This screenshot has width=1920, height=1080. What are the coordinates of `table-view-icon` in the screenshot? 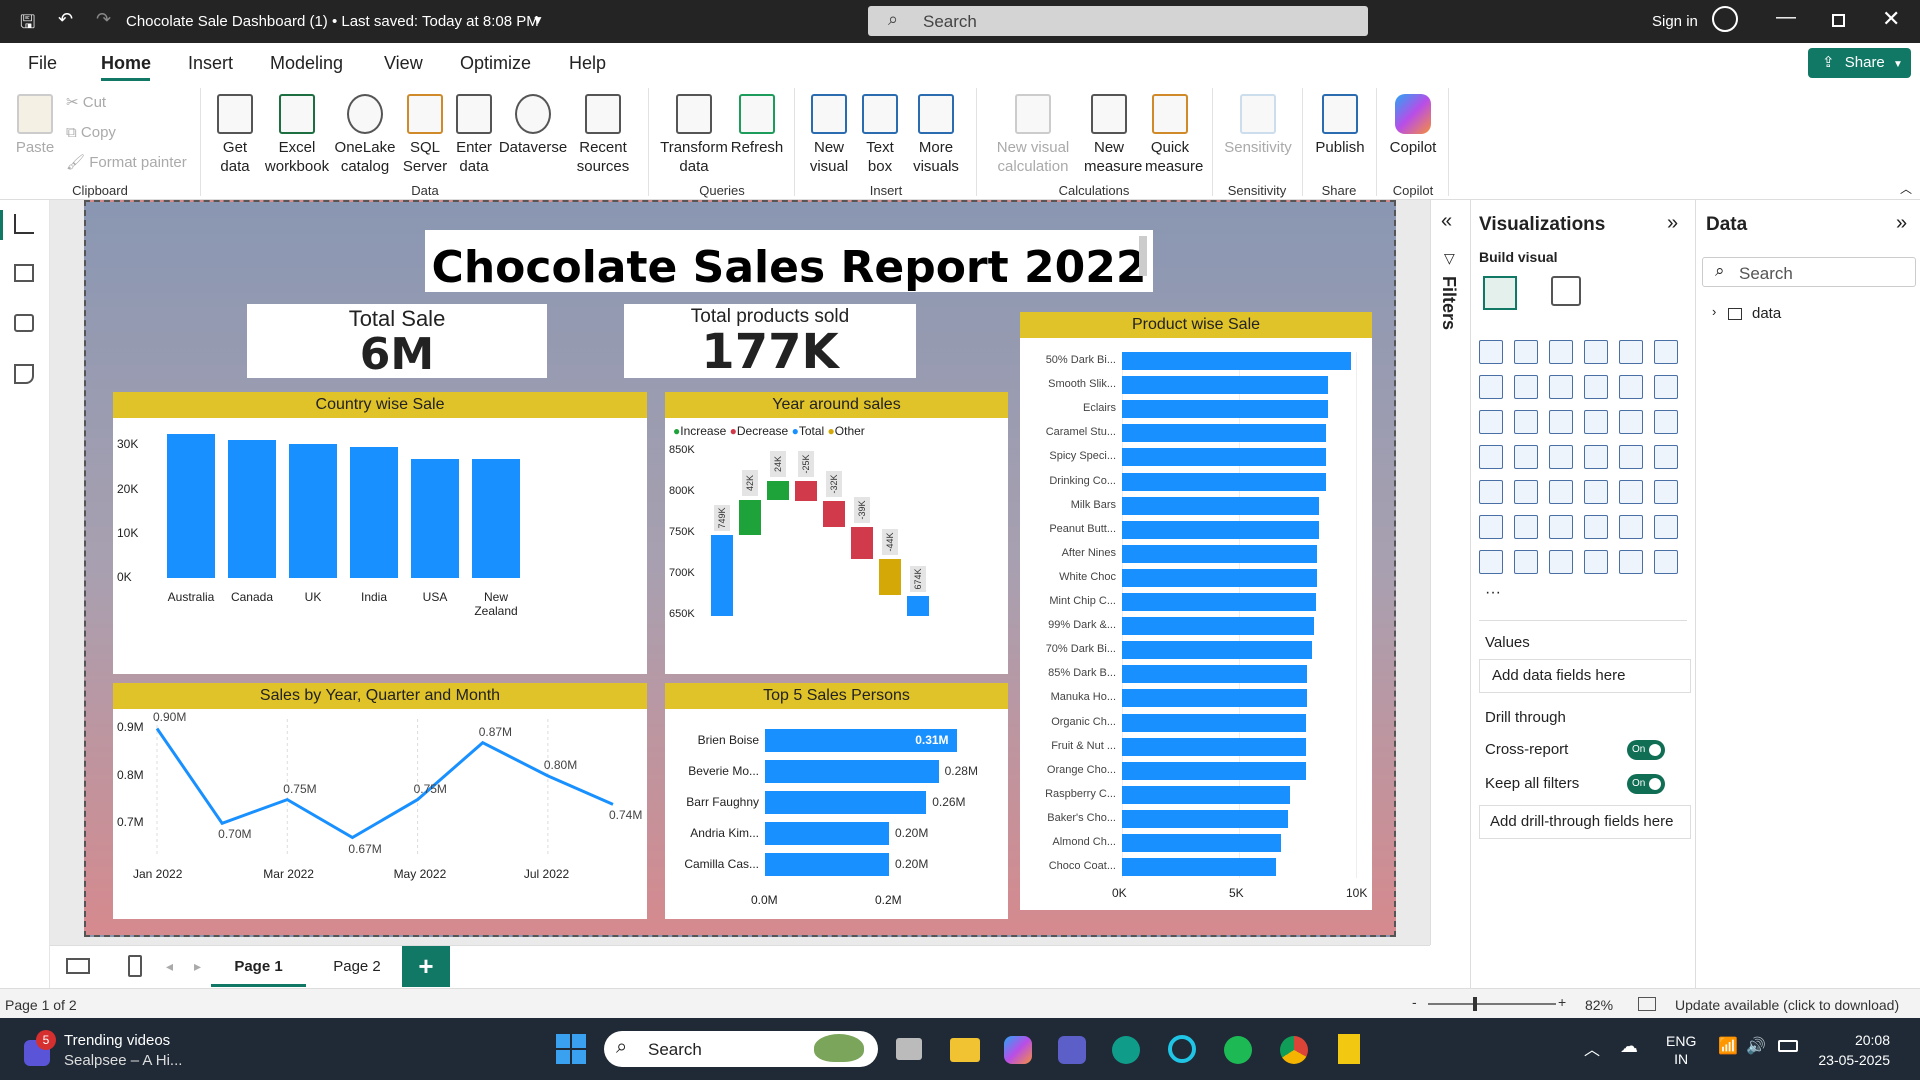 It's located at (24, 273).